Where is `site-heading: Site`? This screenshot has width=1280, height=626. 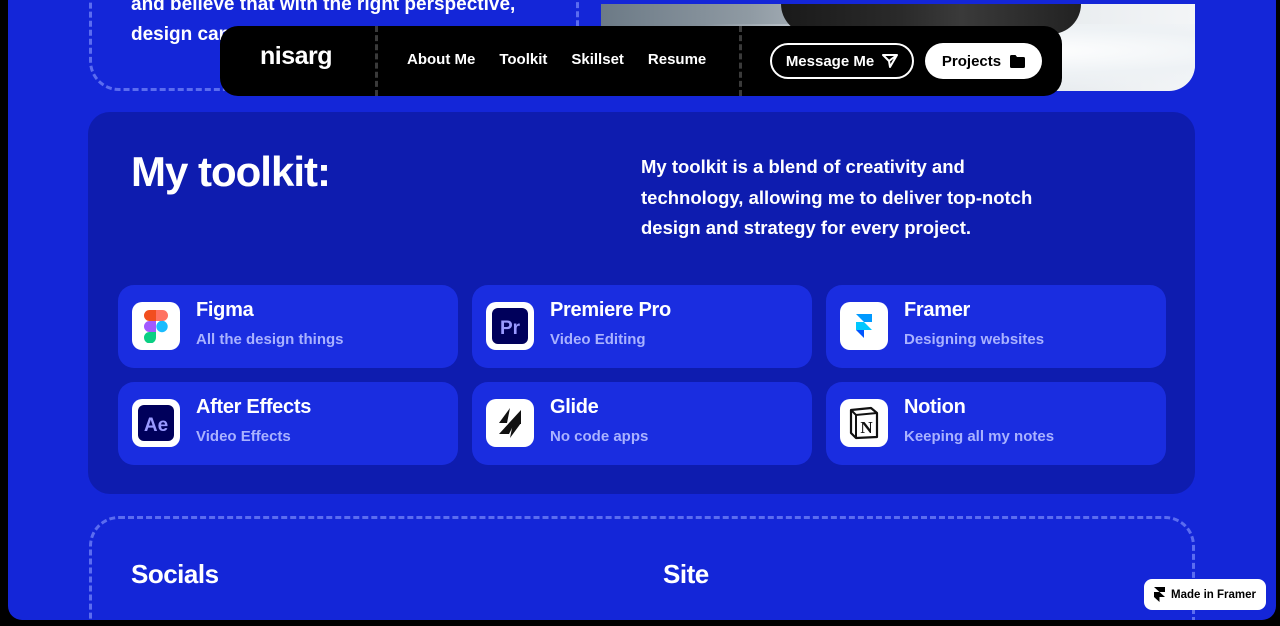
site-heading: Site is located at coordinates (686, 574).